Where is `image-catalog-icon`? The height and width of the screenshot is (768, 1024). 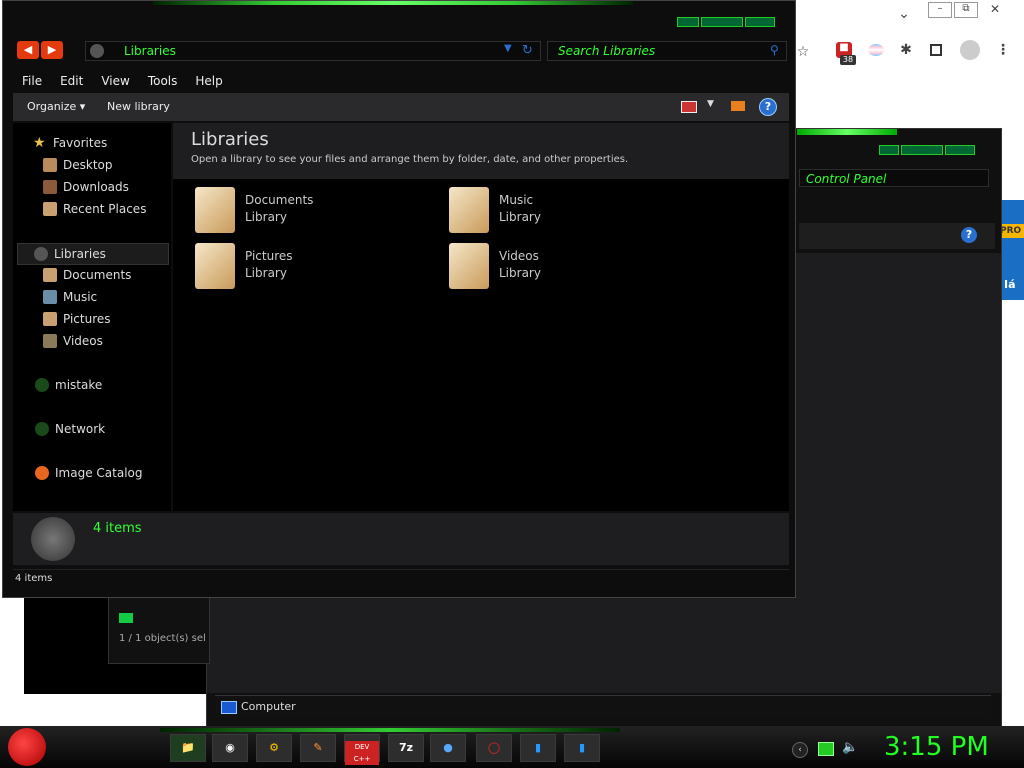 image-catalog-icon is located at coordinates (42, 473).